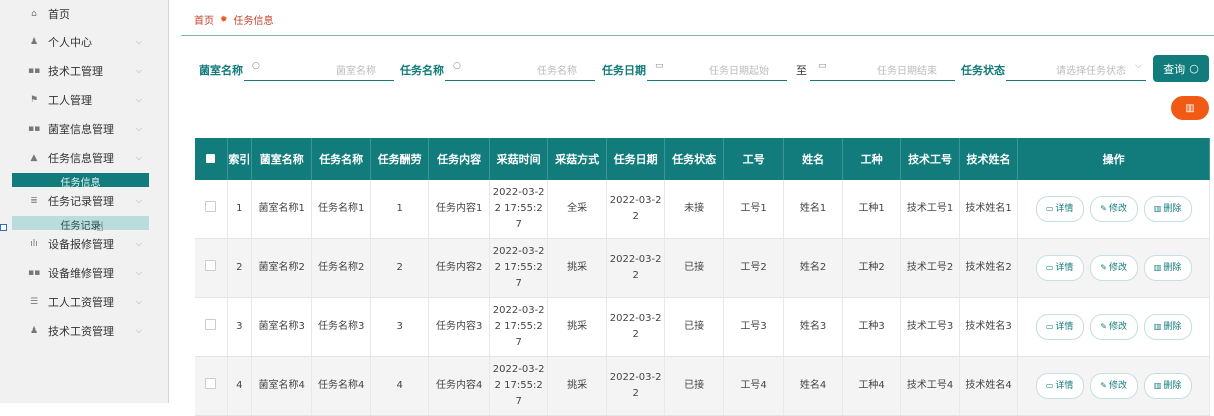 The image size is (1214, 416). Describe the element at coordinates (75, 71) in the screenshot. I see `sidebar-item-label: 技术工管理` at that location.